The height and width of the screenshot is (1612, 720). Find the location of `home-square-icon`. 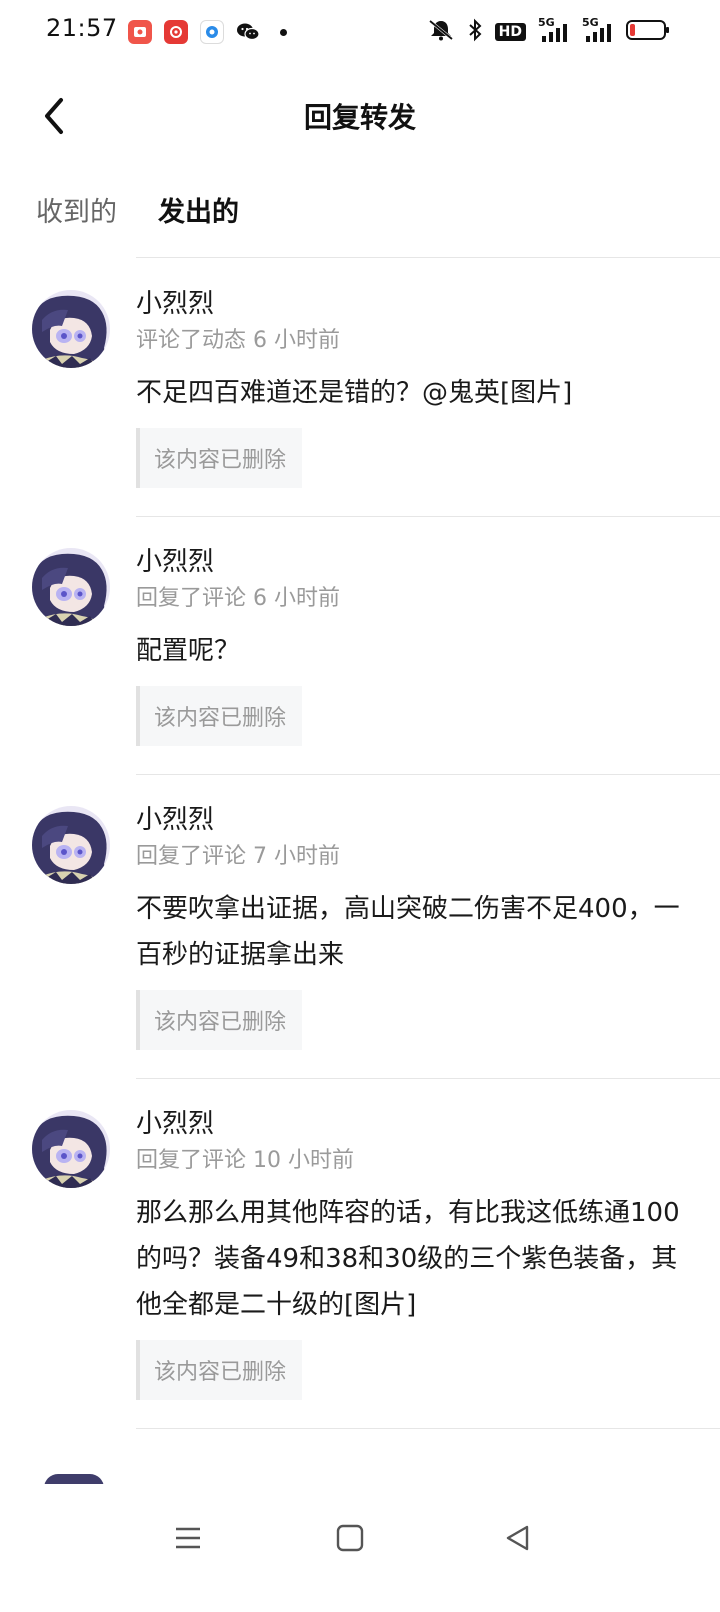

home-square-icon is located at coordinates (350, 1538).